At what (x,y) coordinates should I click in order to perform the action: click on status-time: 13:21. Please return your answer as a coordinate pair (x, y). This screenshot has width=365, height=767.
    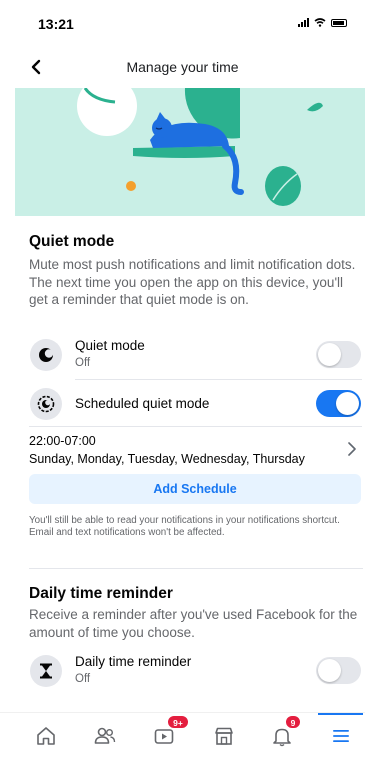
    Looking at the image, I should click on (56, 24).